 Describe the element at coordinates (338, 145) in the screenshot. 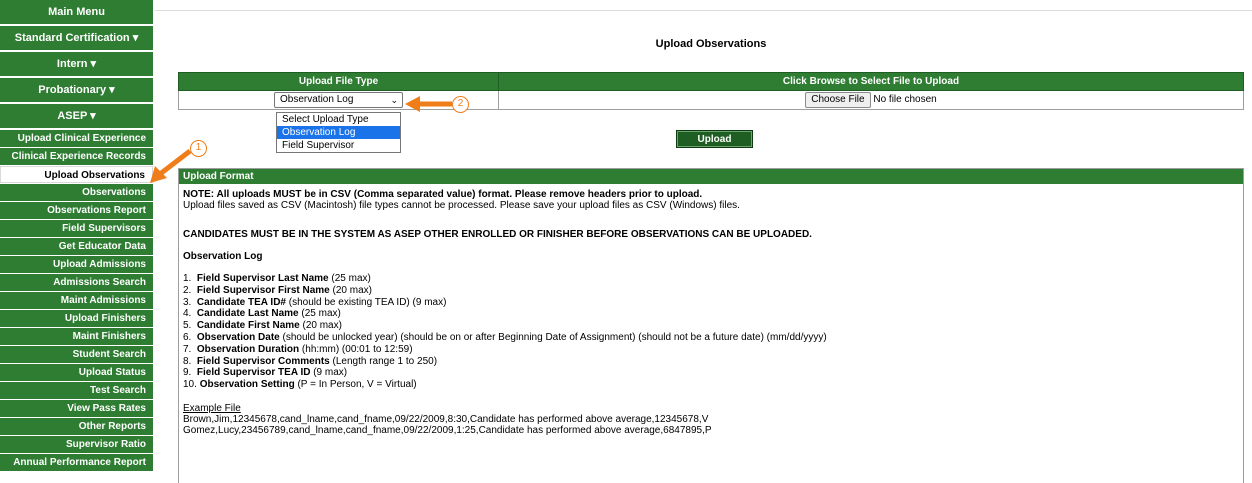

I see `dropdown-option-field-supervisor: Field Supervisor` at that location.